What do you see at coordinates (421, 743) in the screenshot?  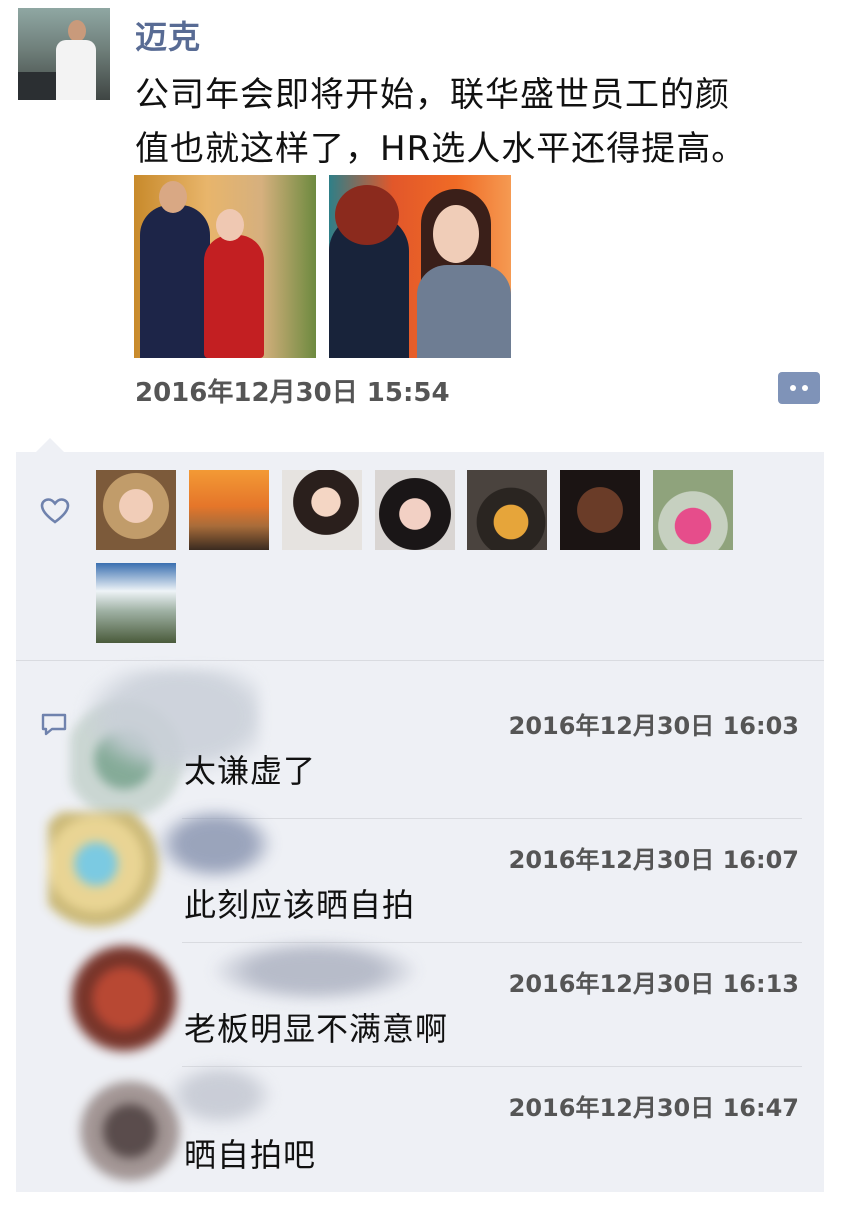 I see `comment-item: 2016年12月30日 16:03 太谦虚了` at bounding box center [421, 743].